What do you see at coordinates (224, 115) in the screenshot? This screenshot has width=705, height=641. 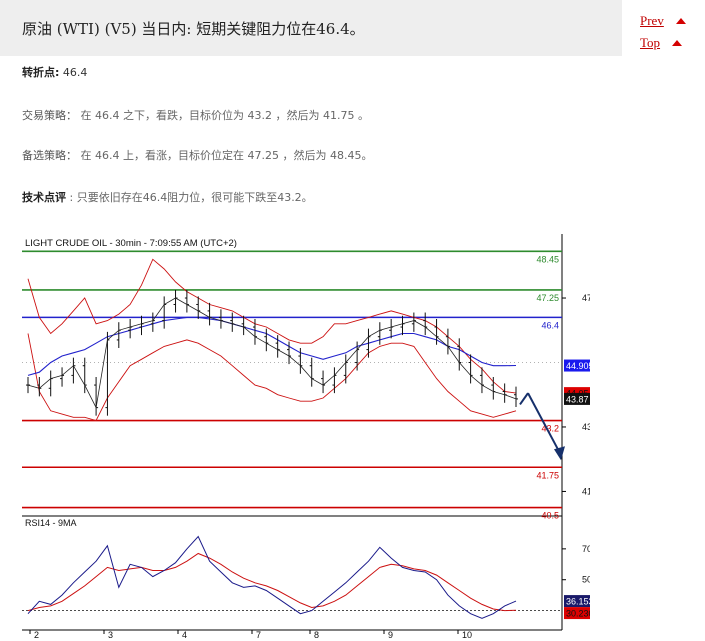 I see `strategy-text: 在 46.4 之下，看跌，目标价位为 43.2 ，然后为 41.75 。` at bounding box center [224, 115].